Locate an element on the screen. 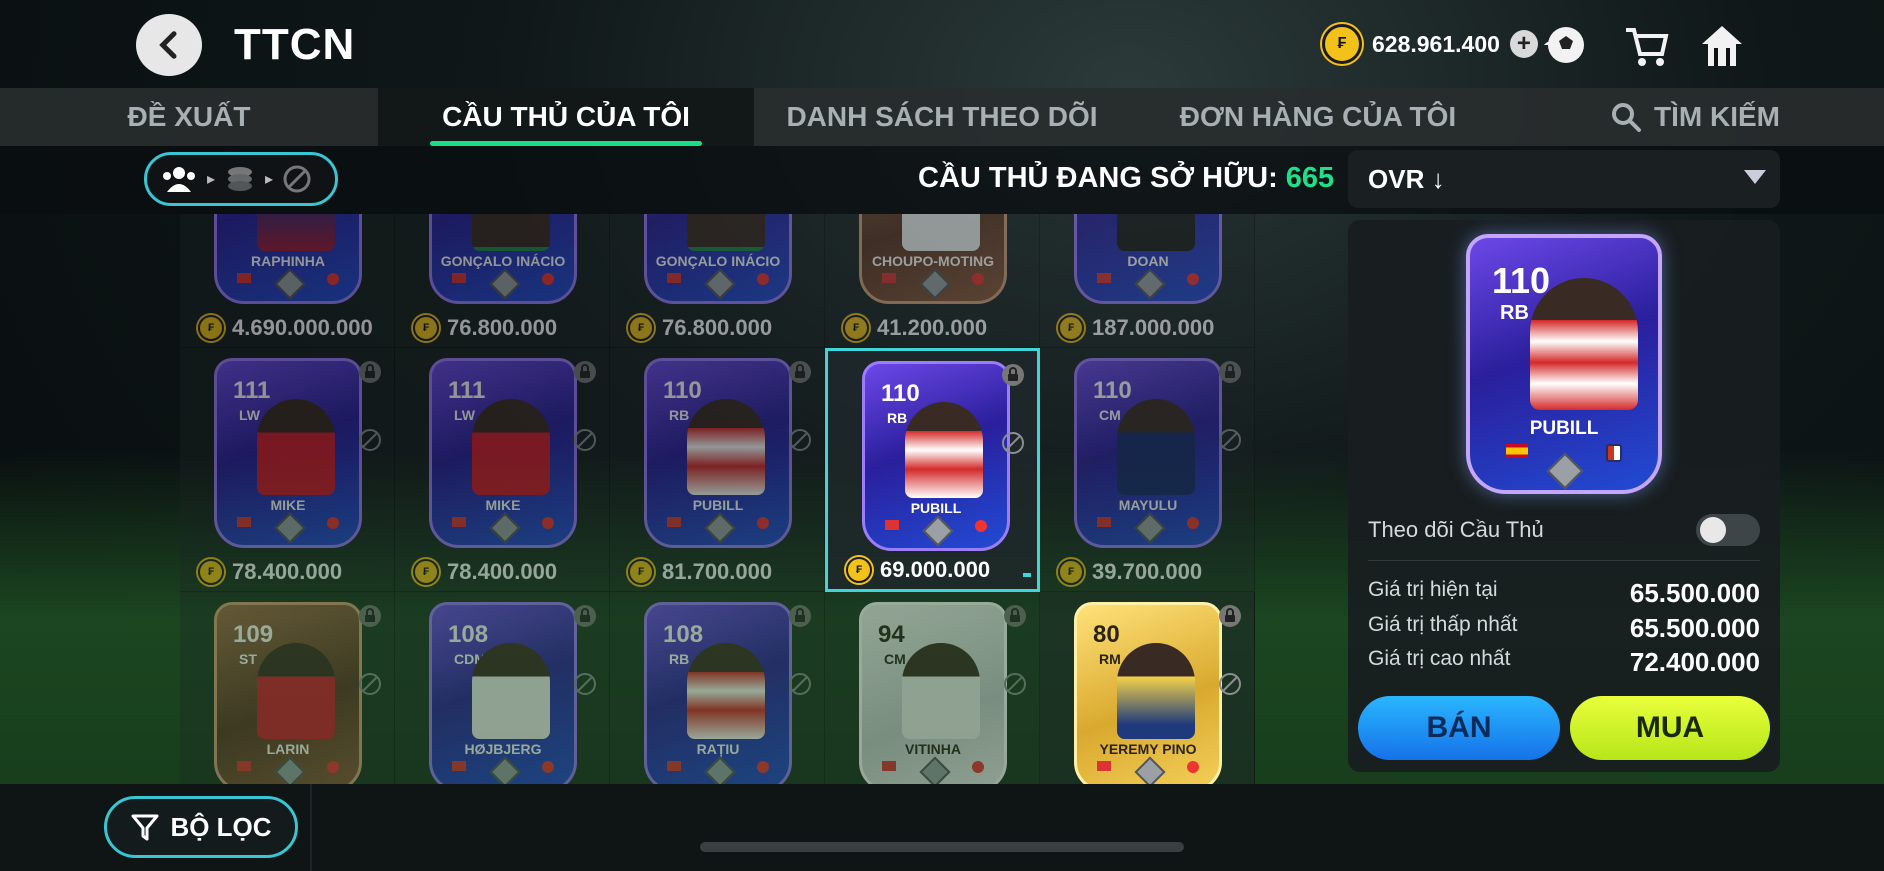 The height and width of the screenshot is (871, 1884). player-card: 108 RB RAȚIU is located at coordinates (718, 693).